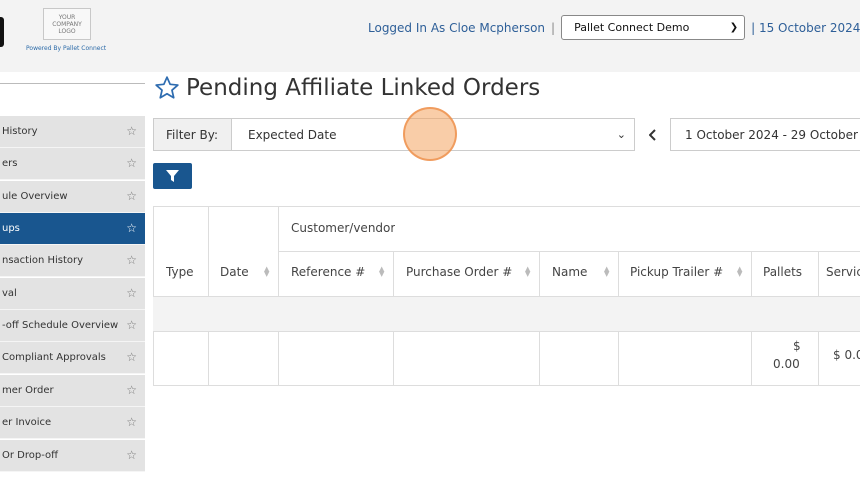  What do you see at coordinates (20, 131) in the screenshot?
I see `sidebar-item-label: History` at bounding box center [20, 131].